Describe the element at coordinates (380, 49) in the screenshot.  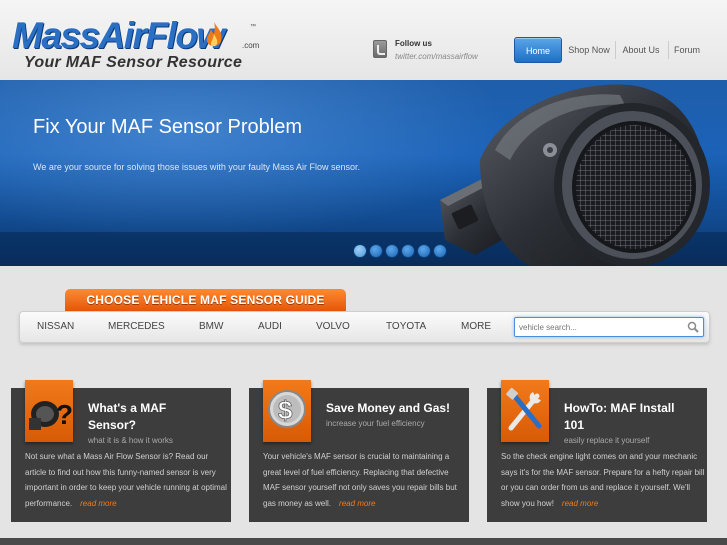
I see `twitter-icon` at that location.